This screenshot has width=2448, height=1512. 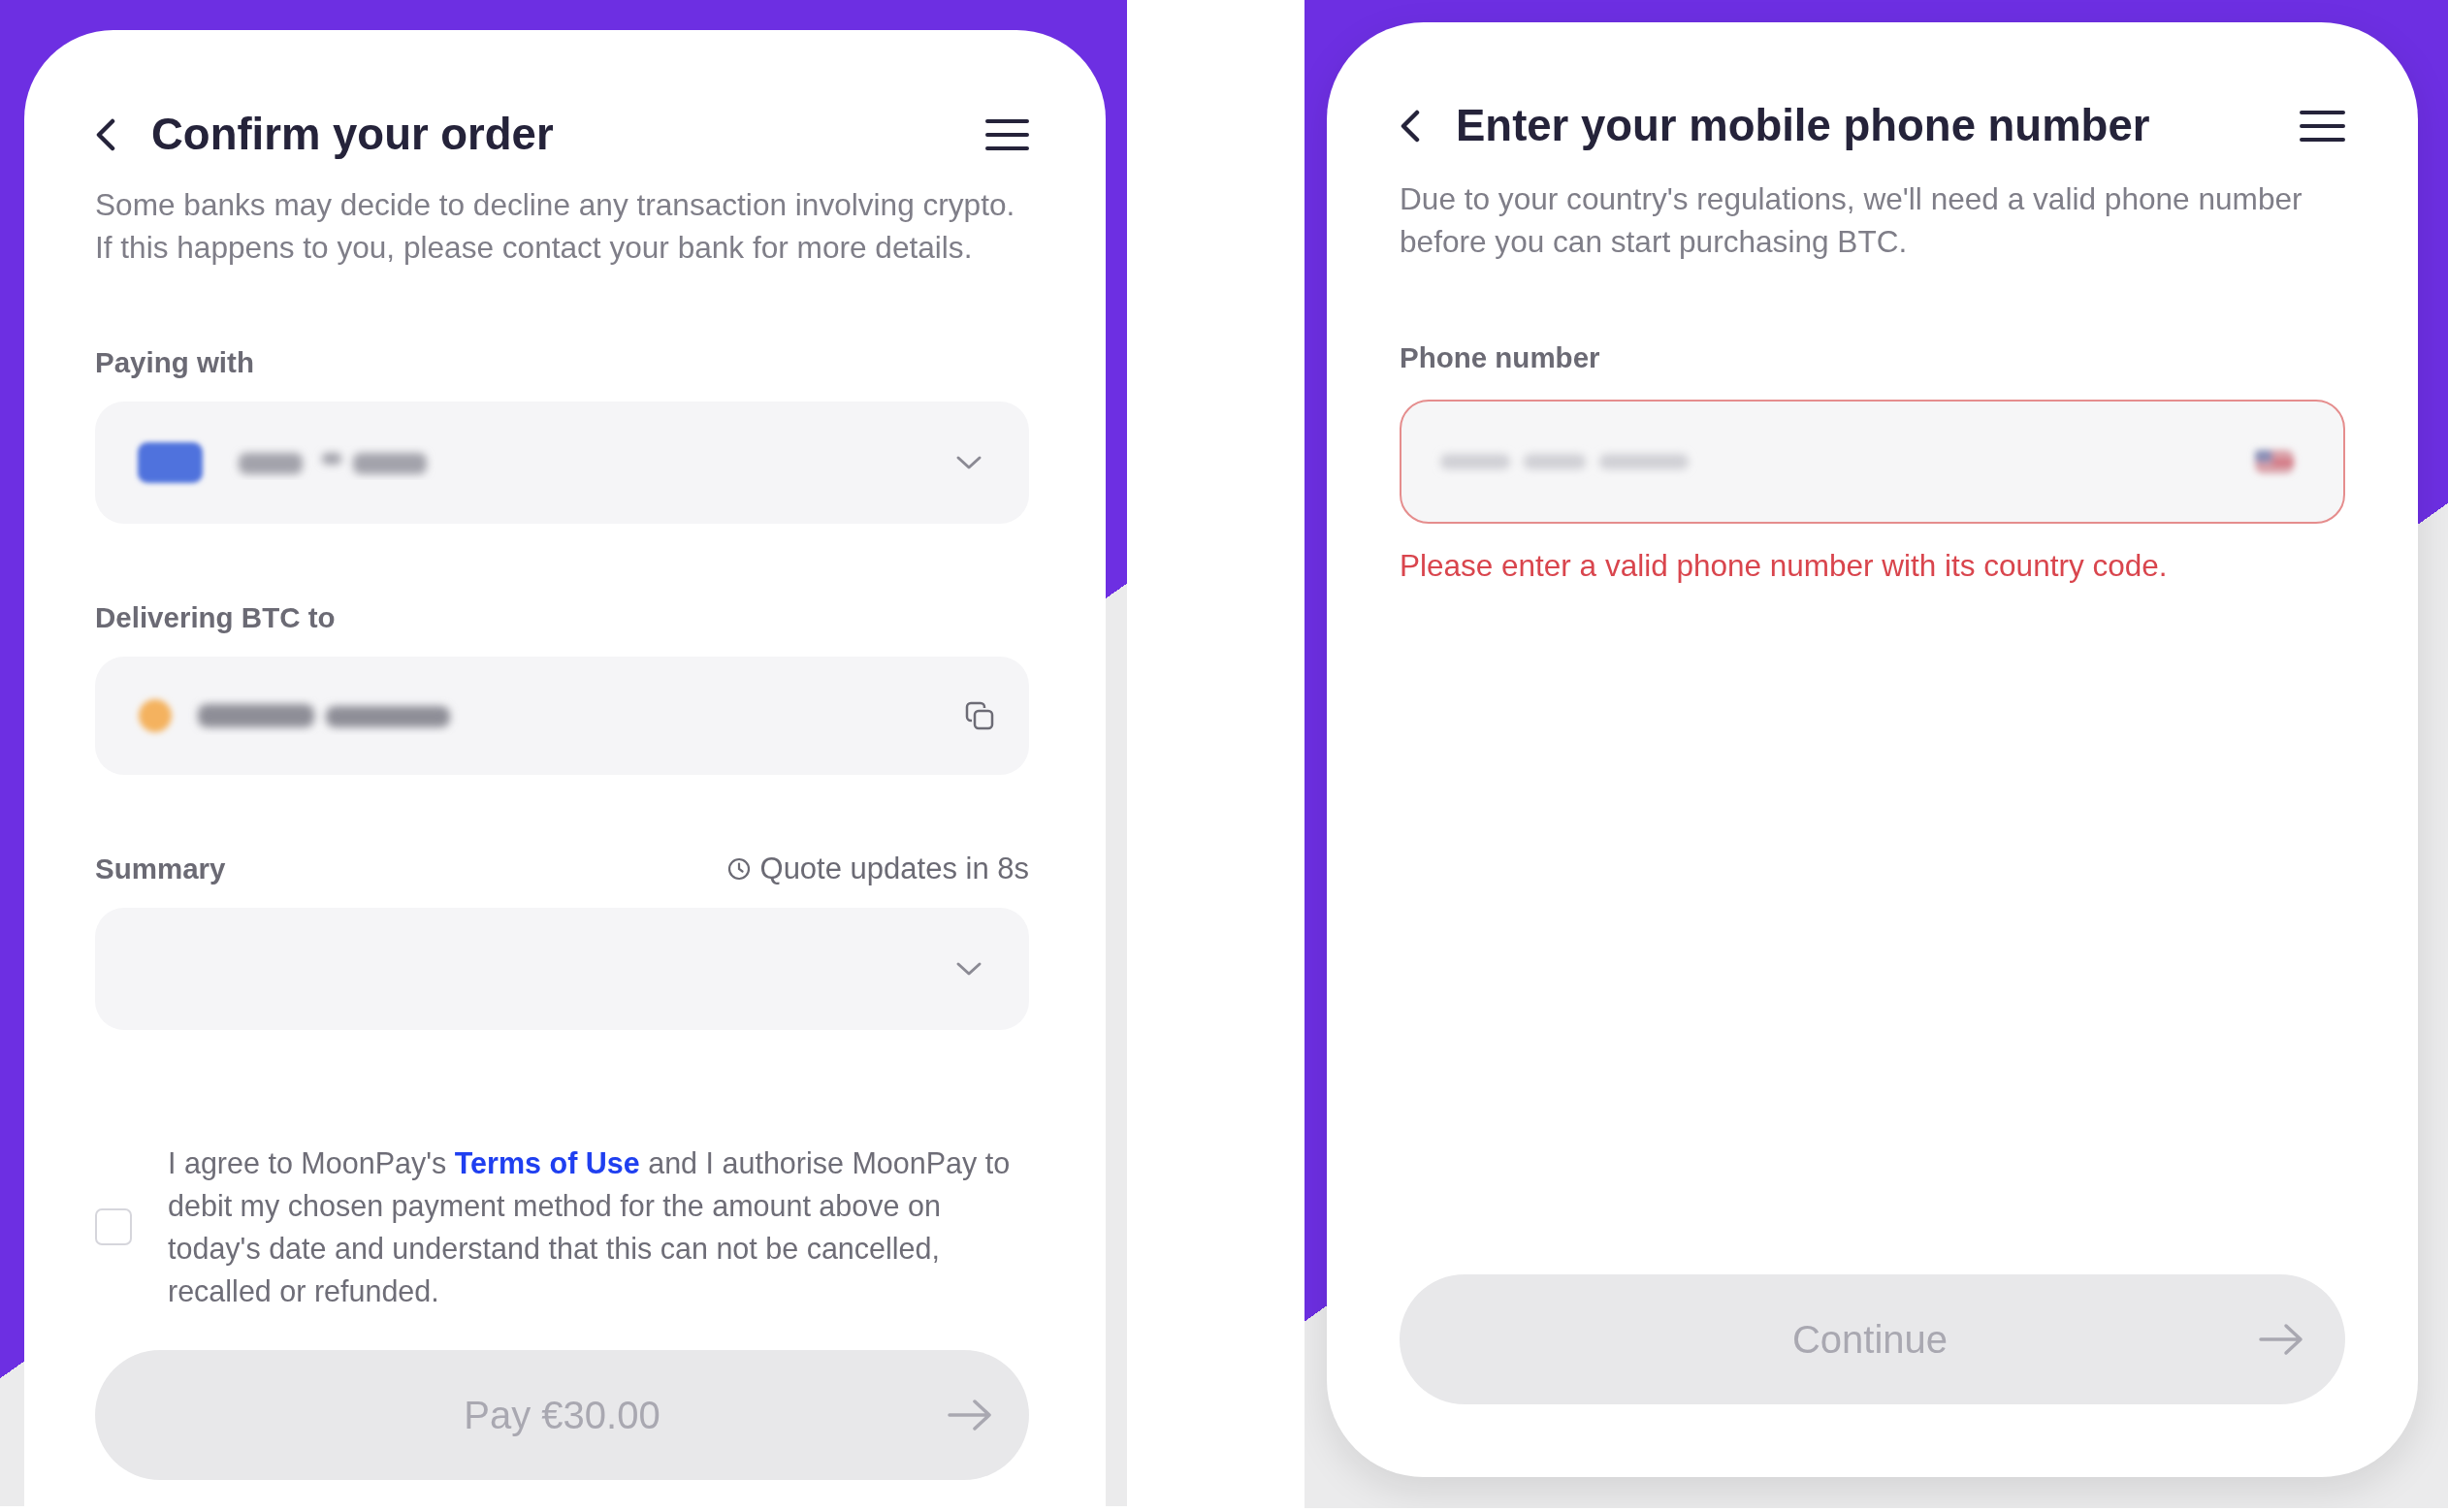 What do you see at coordinates (547, 1162) in the screenshot?
I see `terms-link: Terms of Use` at bounding box center [547, 1162].